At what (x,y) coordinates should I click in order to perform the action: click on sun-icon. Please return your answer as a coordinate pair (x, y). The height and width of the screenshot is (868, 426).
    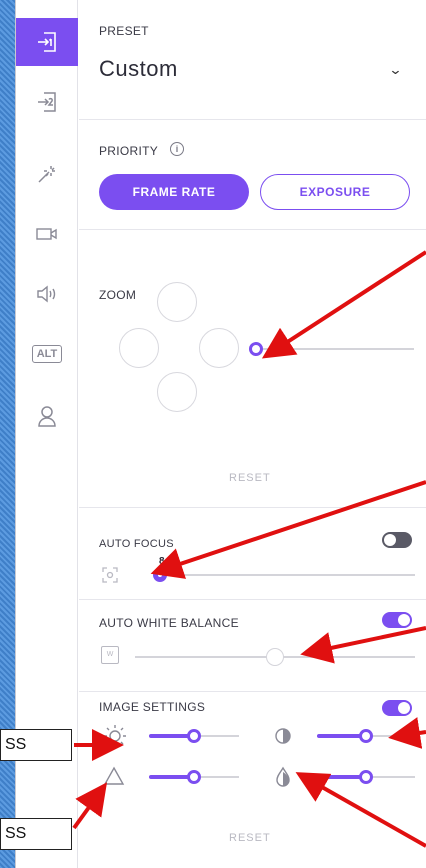
    Looking at the image, I should click on (115, 736).